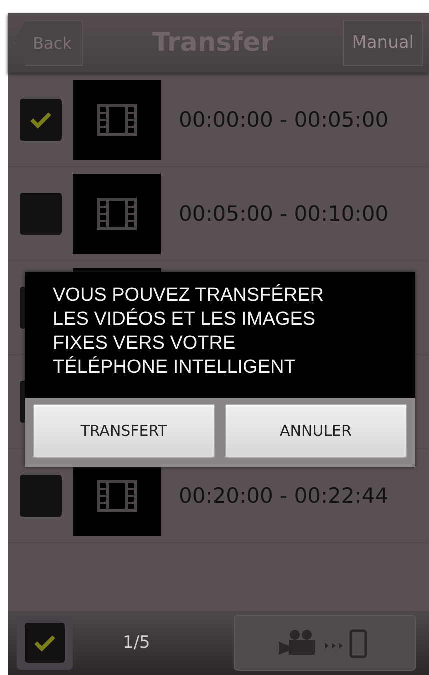 This screenshot has width=429, height=675. I want to click on dialog-button: TRANSFERT, so click(124, 431).